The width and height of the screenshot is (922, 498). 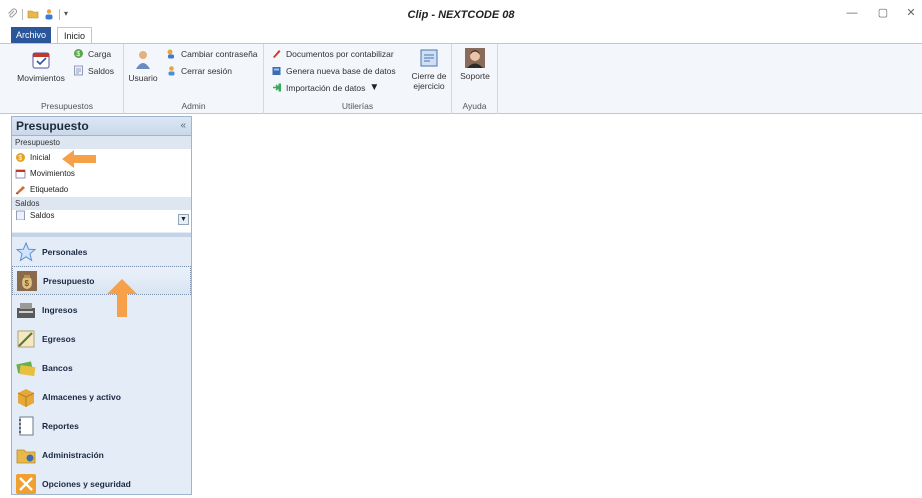 What do you see at coordinates (101, 126) in the screenshot?
I see `nav-header: Presupuesto «` at bounding box center [101, 126].